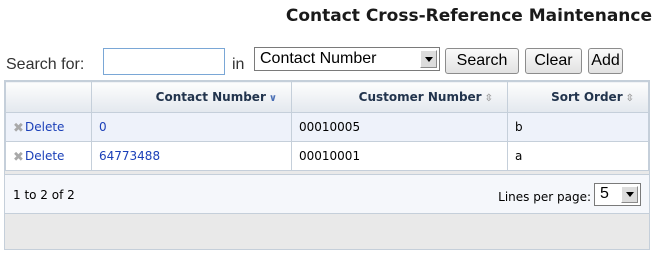  I want to click on page-title: Contact Cross-Reference Maintenance, so click(468, 16).